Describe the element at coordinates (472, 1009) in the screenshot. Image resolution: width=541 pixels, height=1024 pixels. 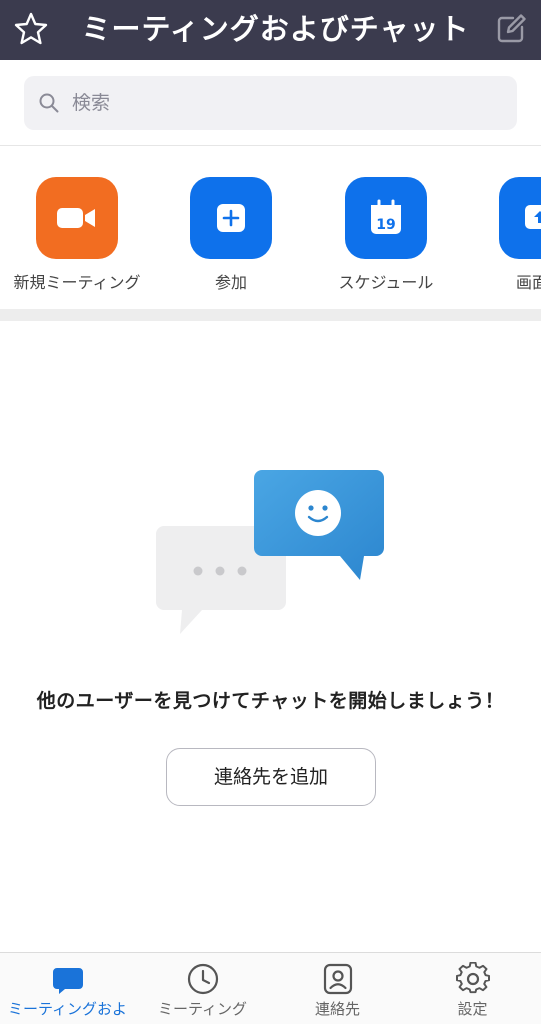
I see `tab-settings-label: 設定` at that location.